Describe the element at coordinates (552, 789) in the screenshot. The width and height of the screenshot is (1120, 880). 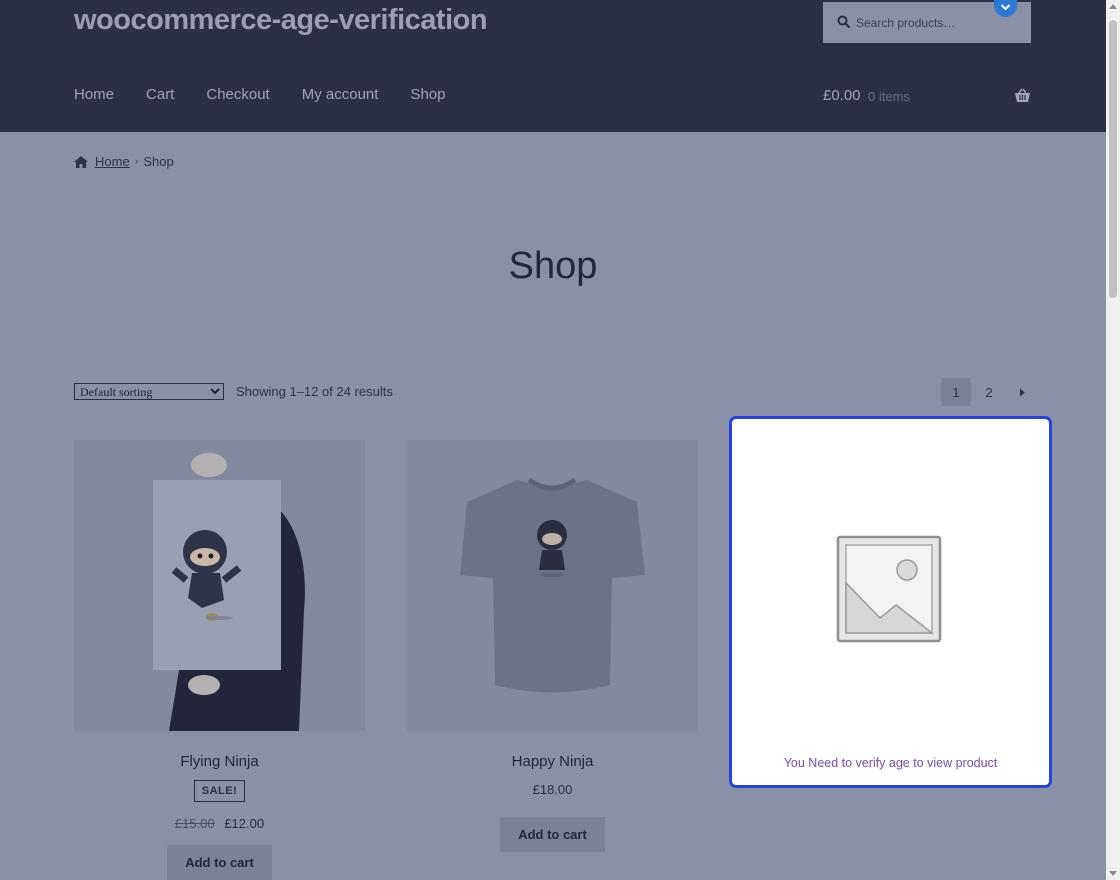
I see `product-price: £18.00` at that location.